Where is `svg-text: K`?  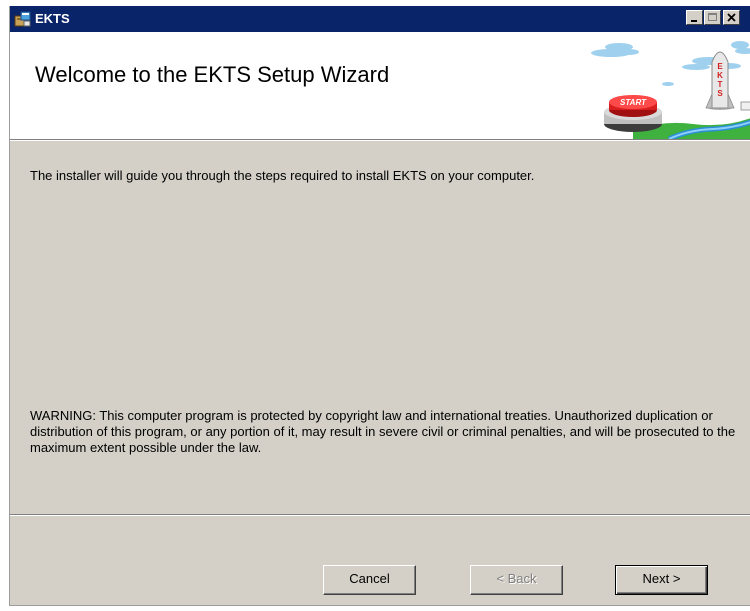
svg-text: K is located at coordinates (720, 75).